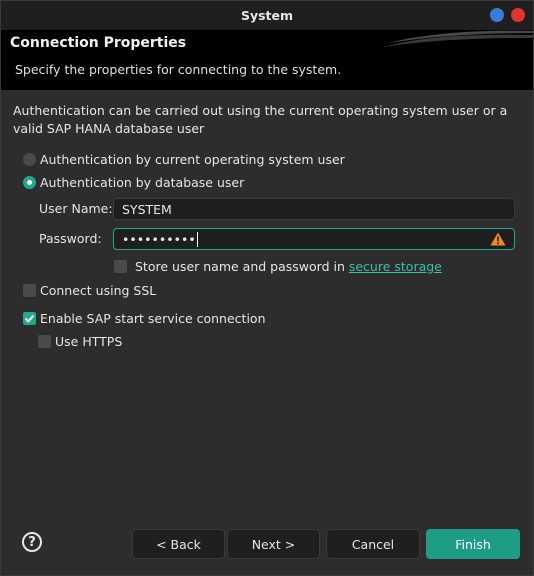 The height and width of the screenshot is (576, 534). I want to click on next-button: Next >, so click(273, 544).